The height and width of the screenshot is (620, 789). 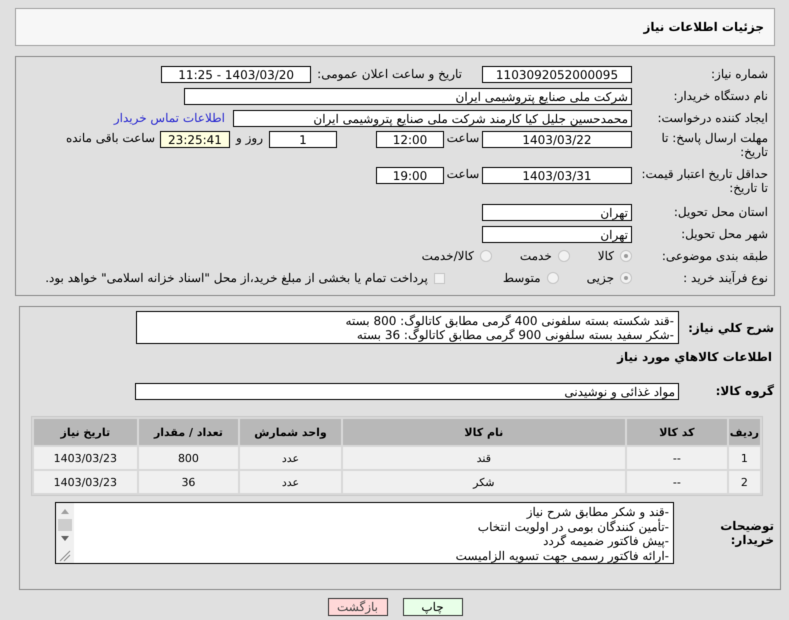 What do you see at coordinates (536, 256) in the screenshot?
I see `option-label: خدمت` at bounding box center [536, 256].